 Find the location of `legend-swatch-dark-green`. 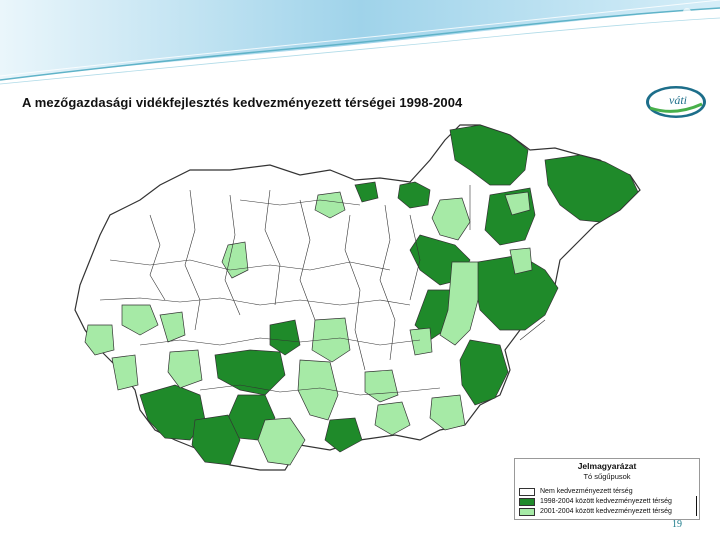

legend-swatch-dark-green is located at coordinates (527, 502).